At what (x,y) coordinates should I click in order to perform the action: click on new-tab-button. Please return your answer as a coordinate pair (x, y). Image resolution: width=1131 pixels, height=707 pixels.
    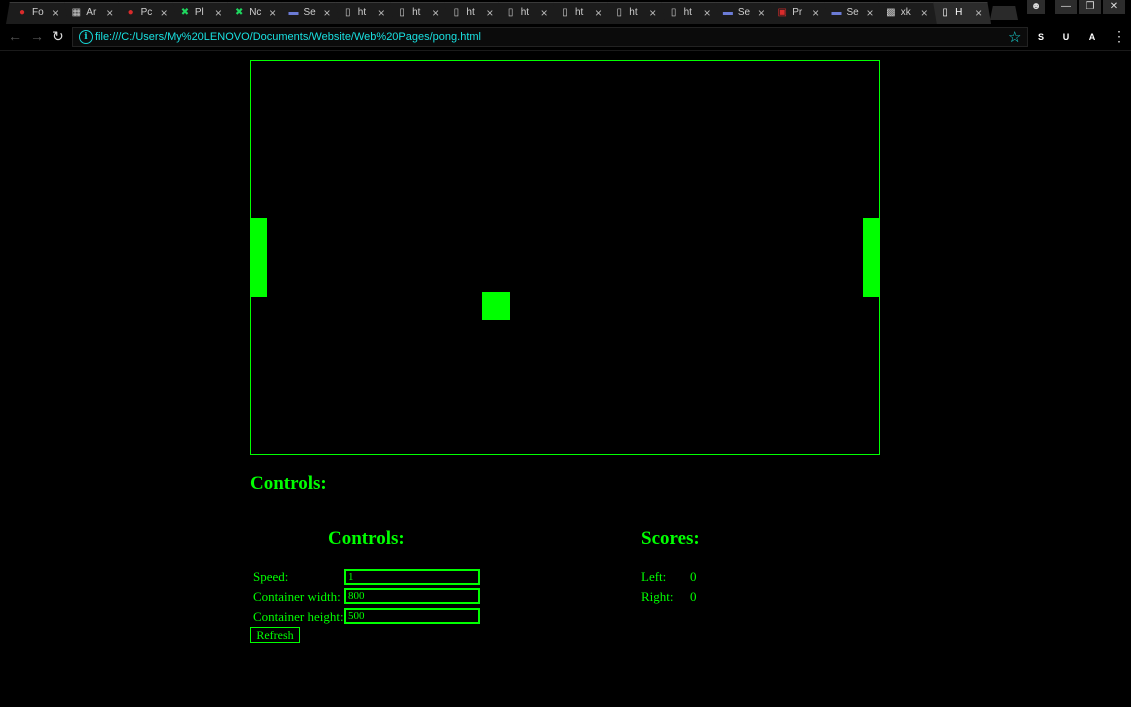
    Looking at the image, I should click on (1004, 13).